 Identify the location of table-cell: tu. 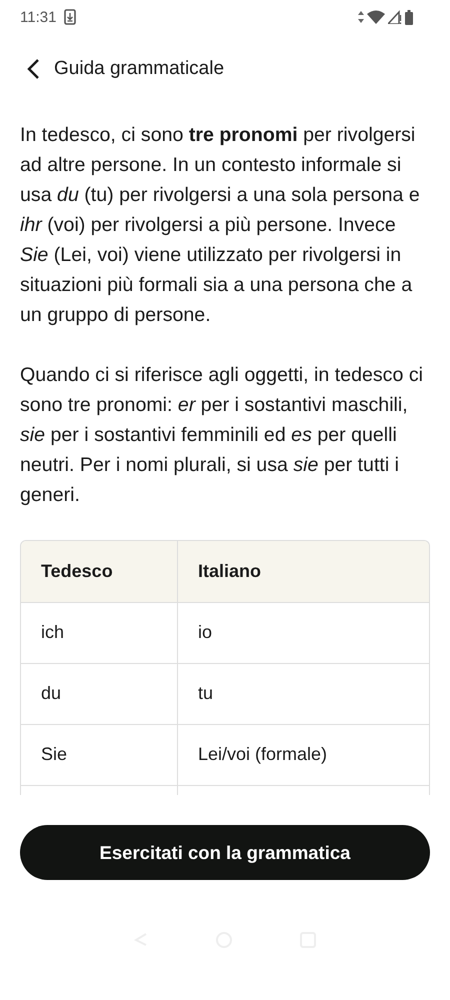
(303, 693).